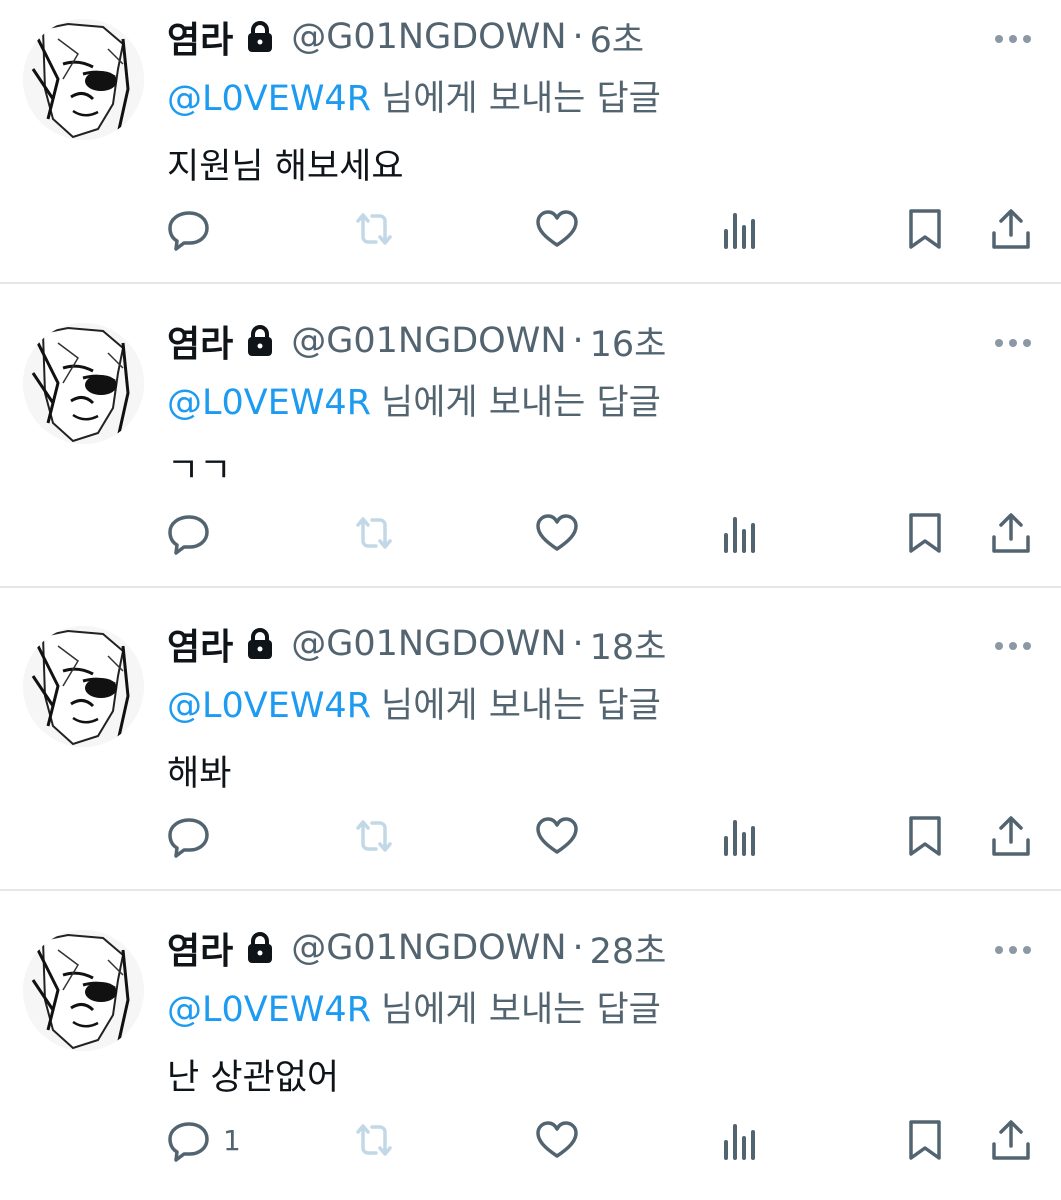 The height and width of the screenshot is (1200, 1061). Describe the element at coordinates (199, 471) in the screenshot. I see `tweet-text: ㄱㄱ` at that location.